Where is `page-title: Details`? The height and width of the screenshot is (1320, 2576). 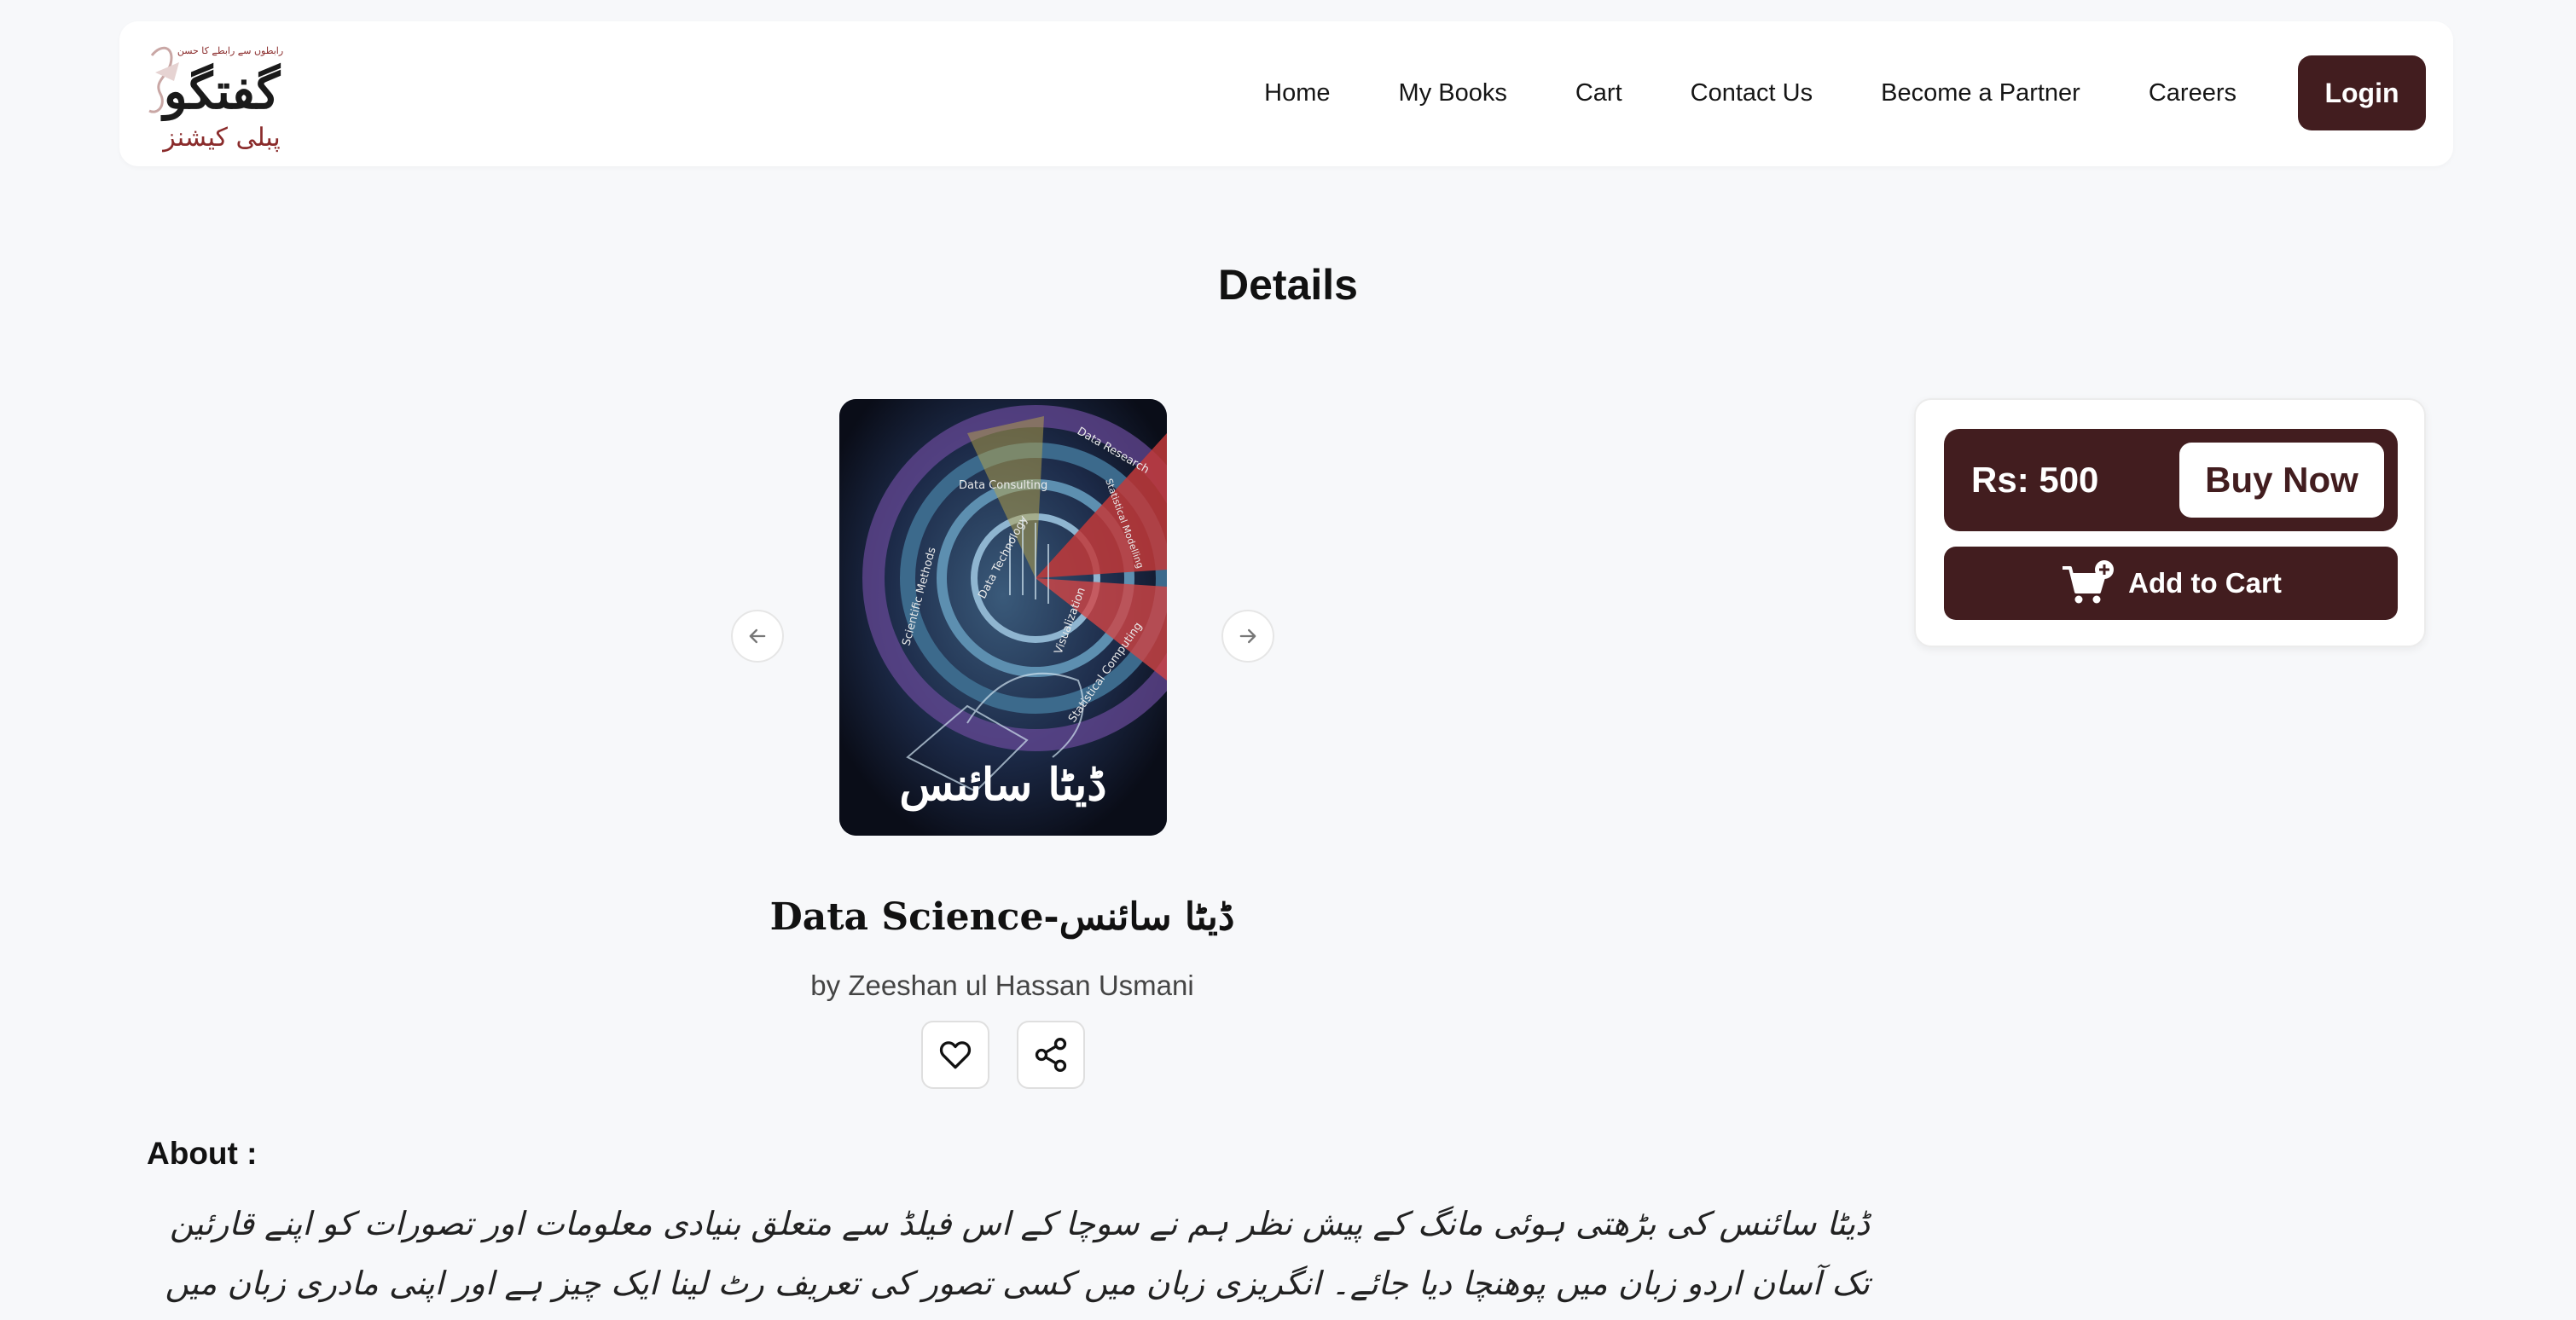
page-title: Details is located at coordinates (1288, 285).